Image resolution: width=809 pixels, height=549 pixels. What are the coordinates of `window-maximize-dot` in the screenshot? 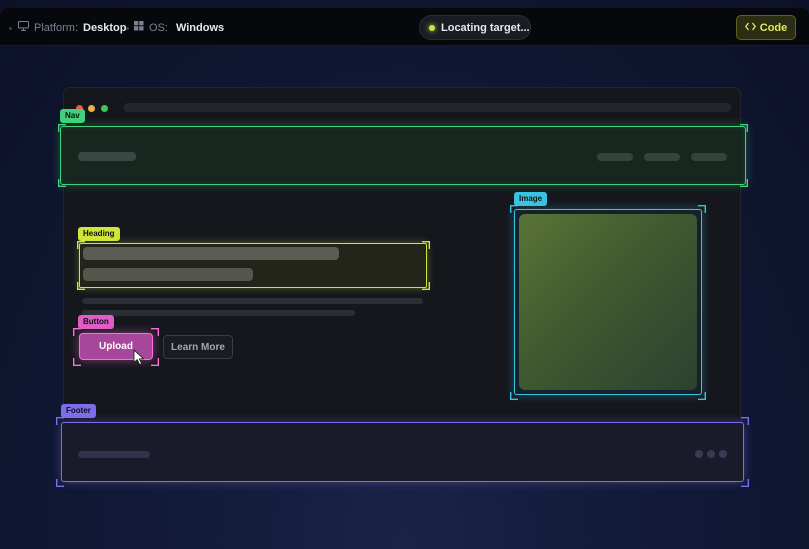 It's located at (104, 108).